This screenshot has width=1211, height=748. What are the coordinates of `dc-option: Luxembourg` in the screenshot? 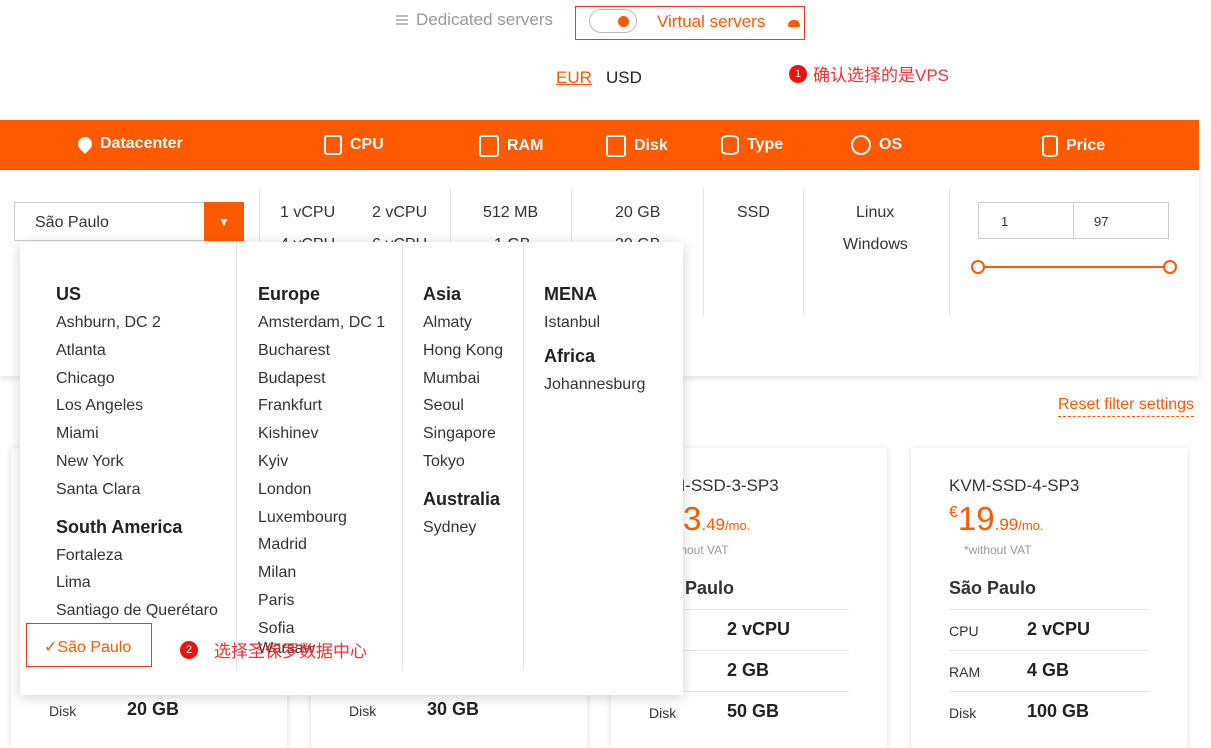 It's located at (330, 521).